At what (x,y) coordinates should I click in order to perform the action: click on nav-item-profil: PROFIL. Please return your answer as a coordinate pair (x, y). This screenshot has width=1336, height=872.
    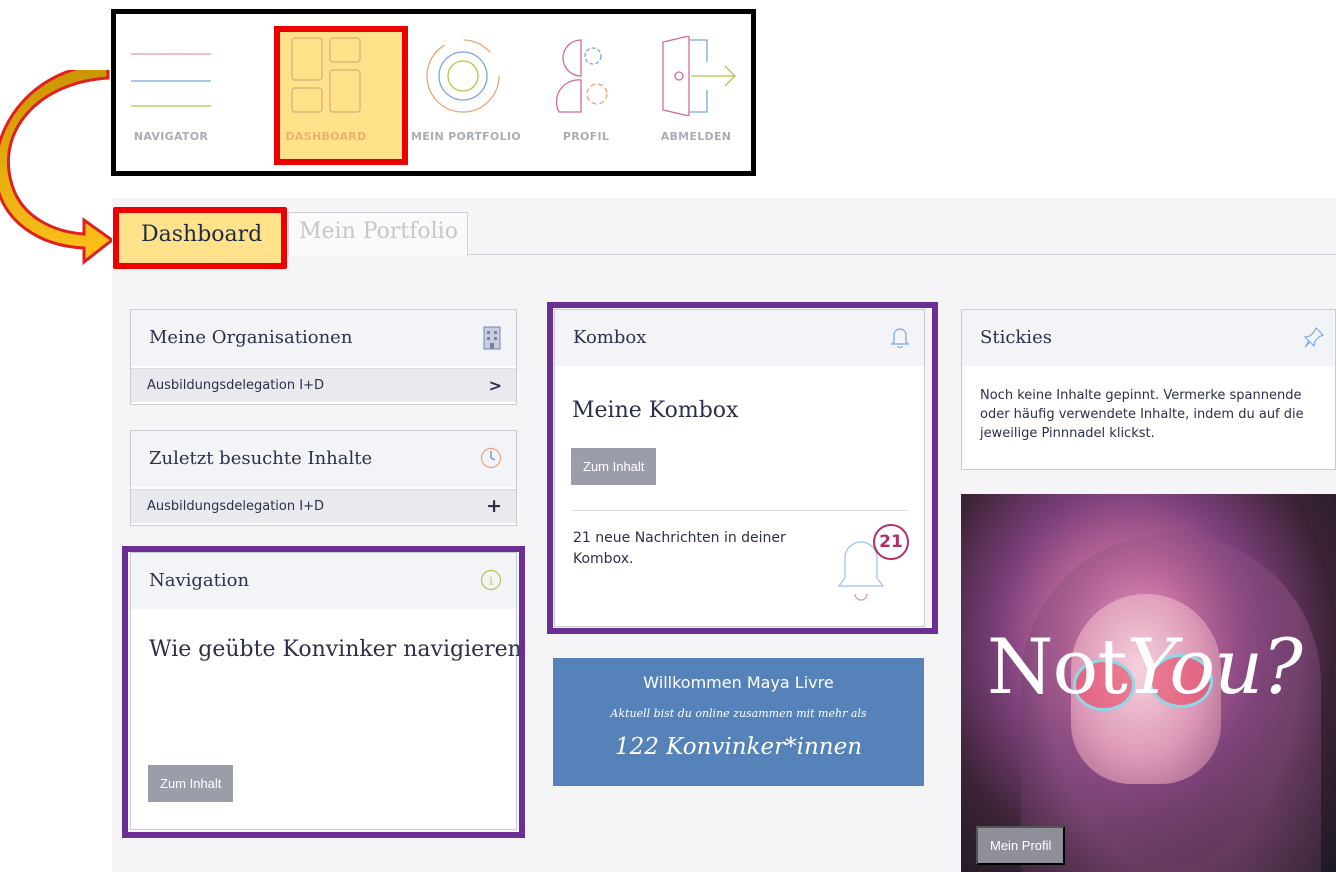
    Looking at the image, I should click on (586, 96).